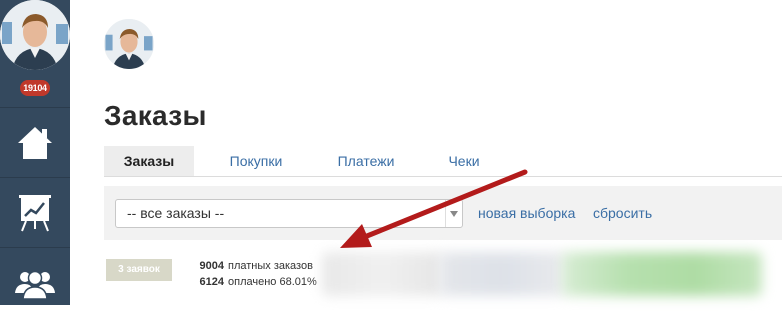  I want to click on filter-bar: -- все заказы -- новая выборка сбросить, so click(443, 213).